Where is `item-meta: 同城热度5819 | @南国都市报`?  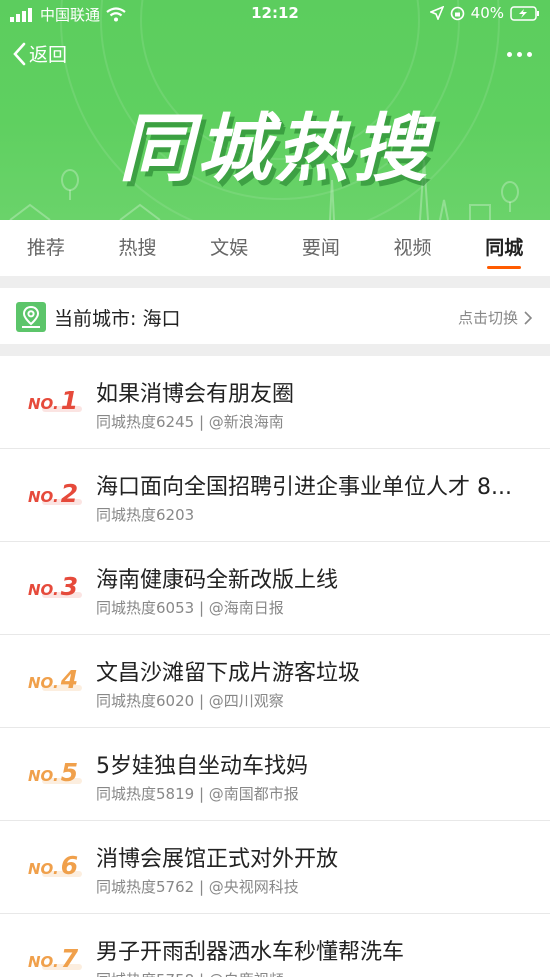 item-meta: 同城热度5819 | @南国都市报 is located at coordinates (197, 794).